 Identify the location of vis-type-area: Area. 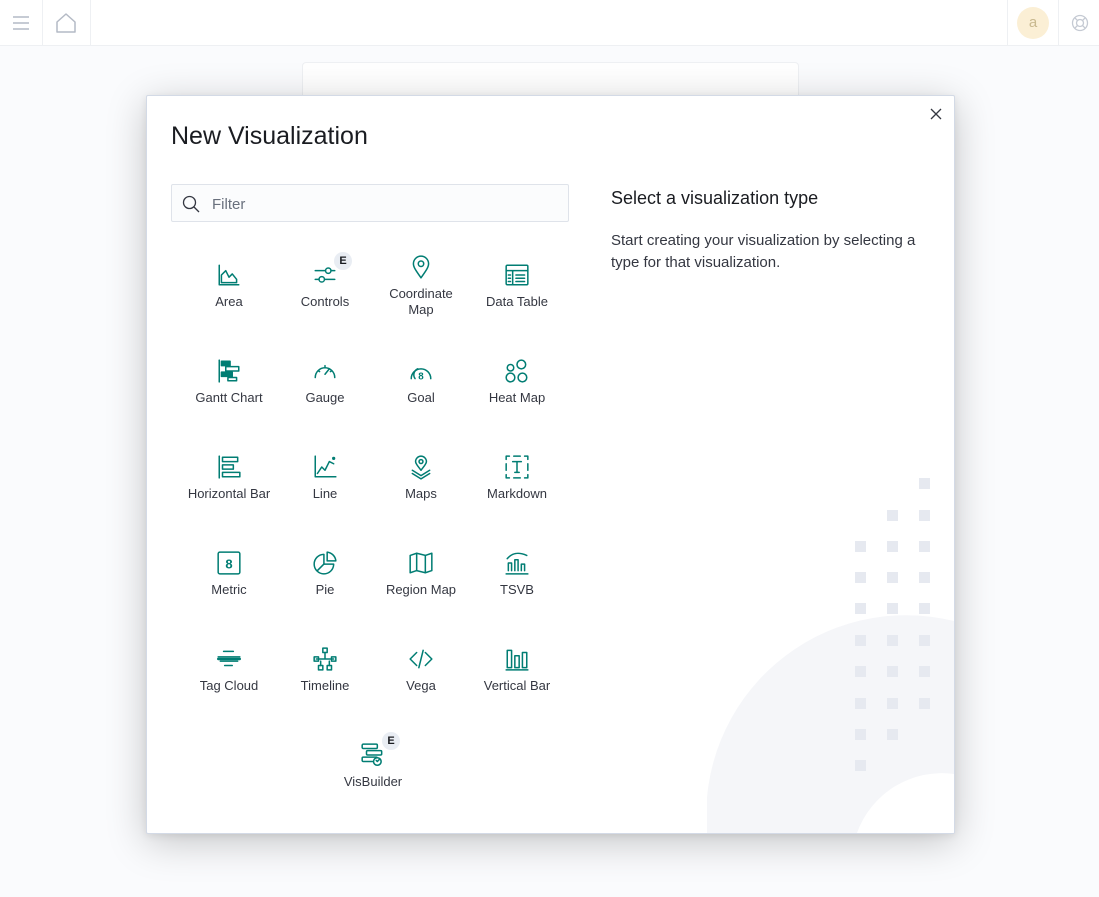
(229, 282).